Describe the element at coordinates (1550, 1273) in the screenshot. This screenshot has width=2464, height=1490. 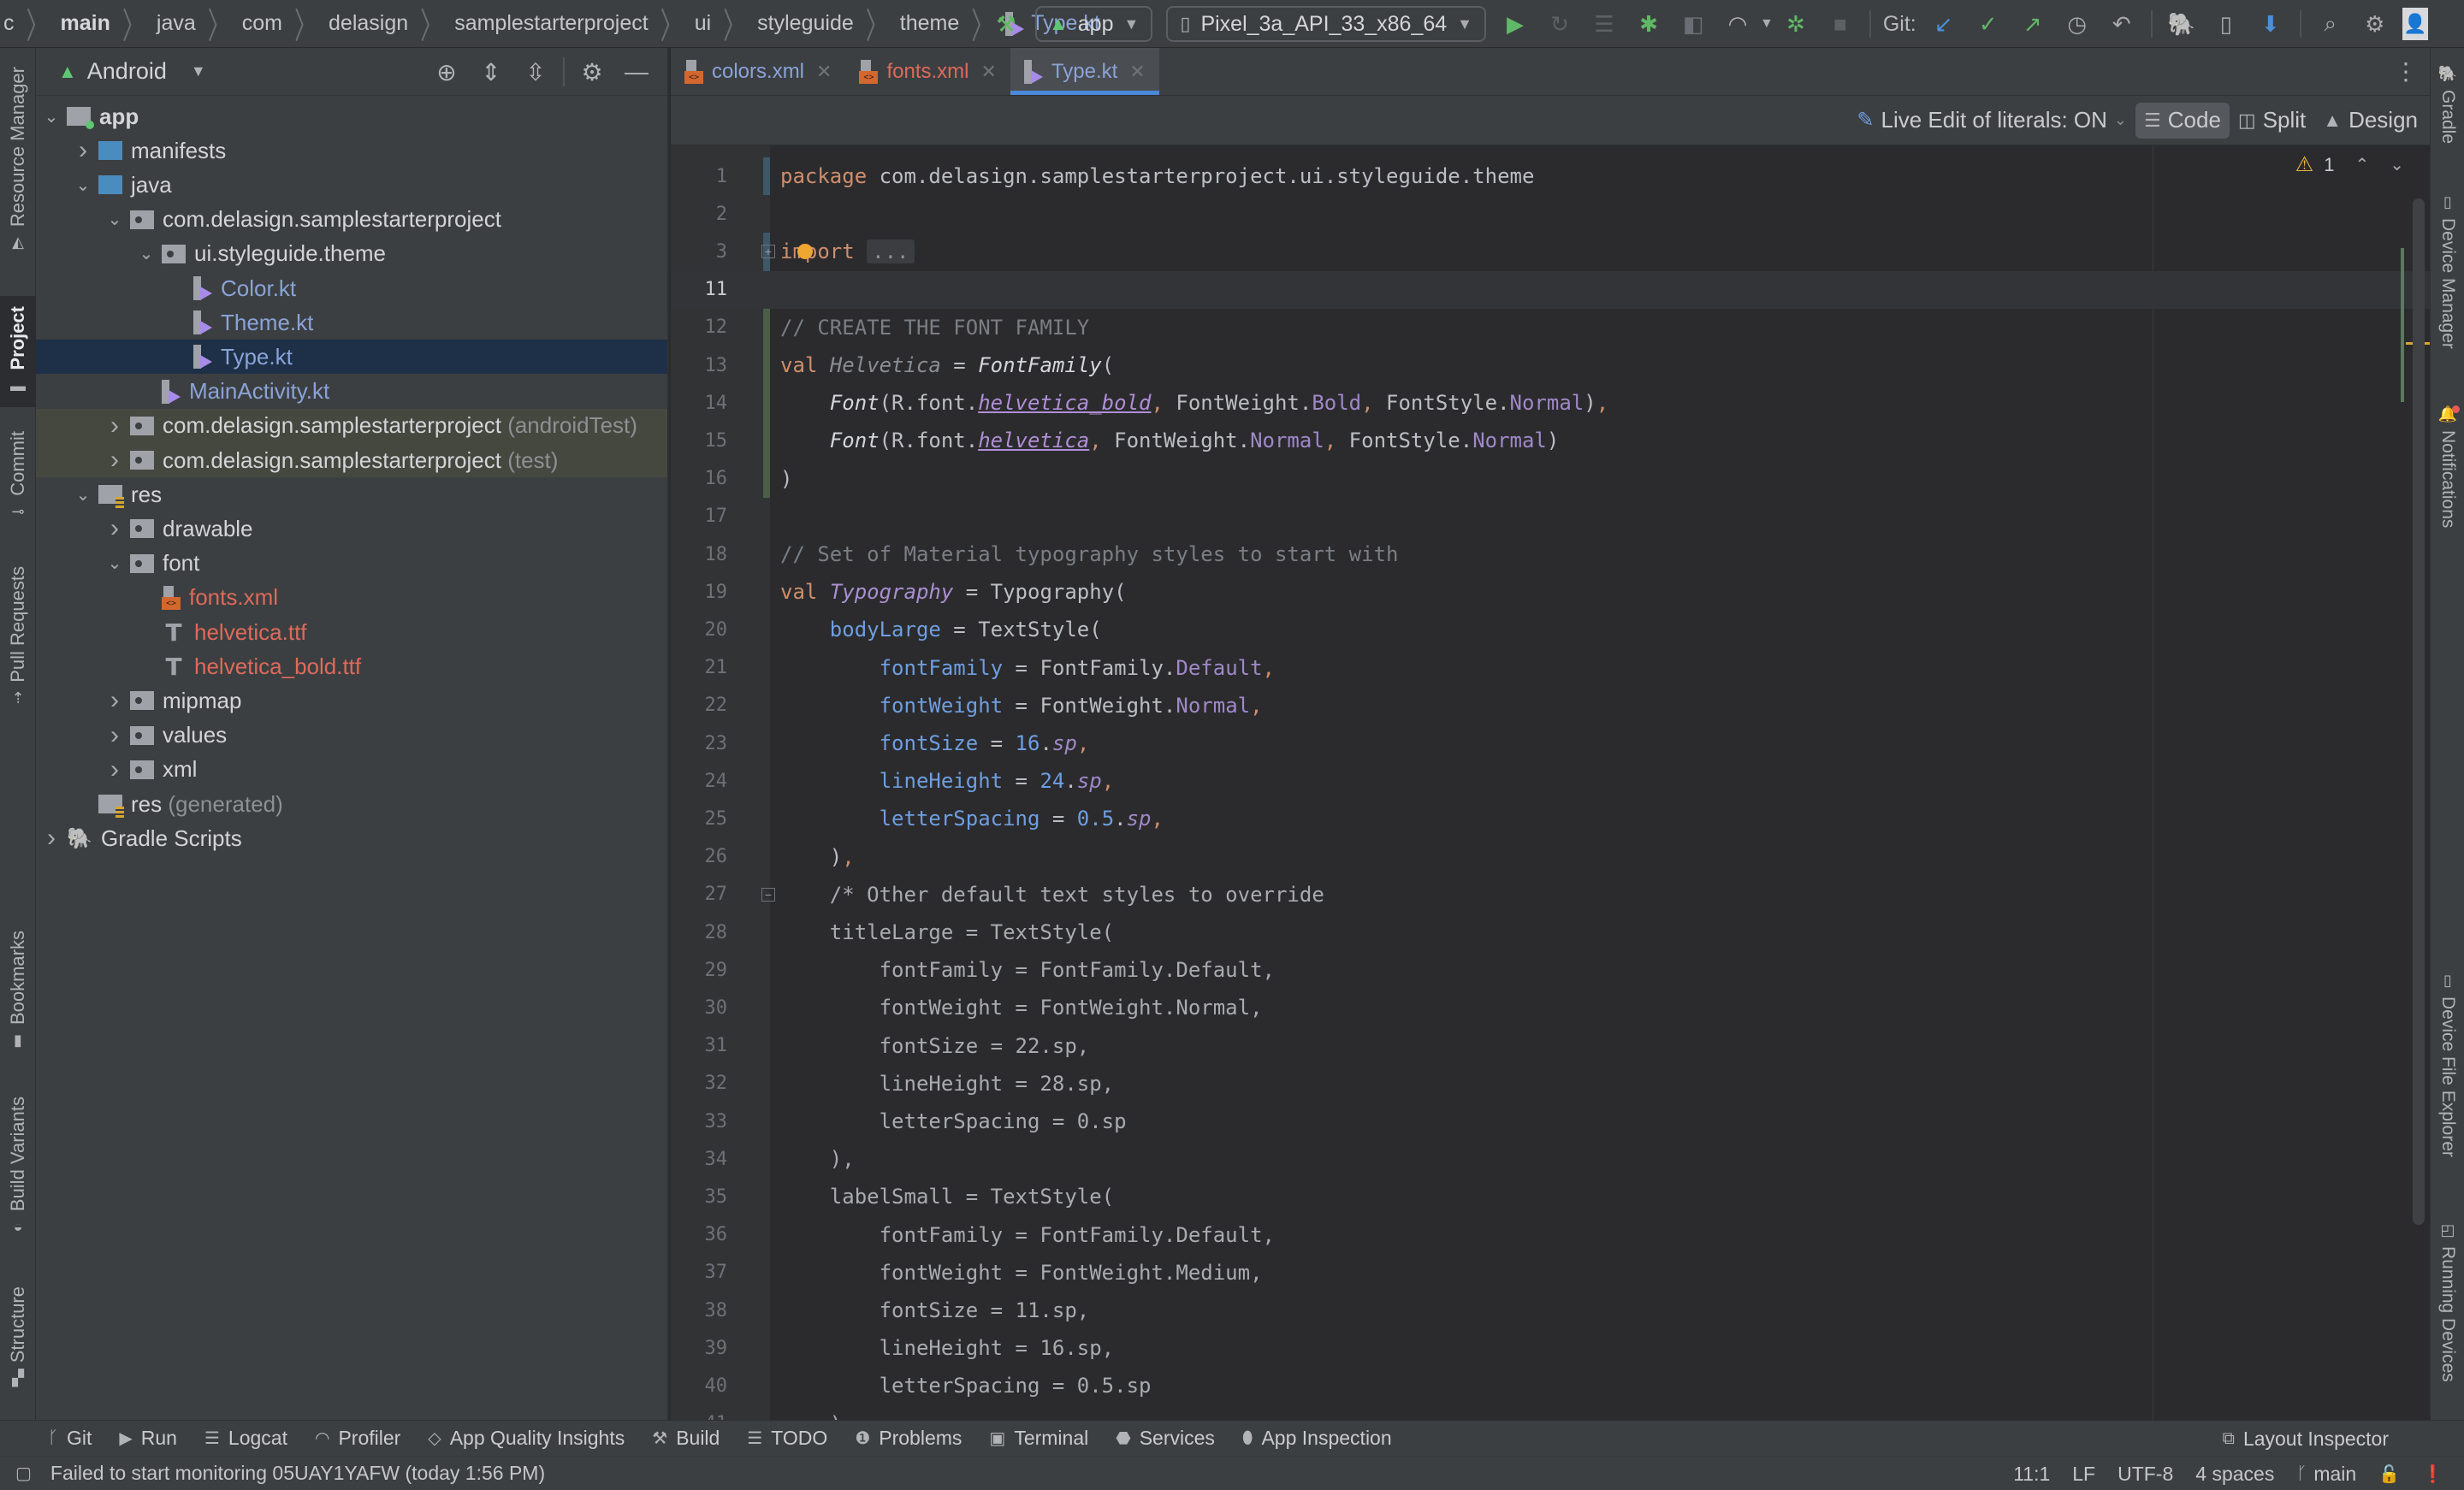
I see `code-line: 37 fontWeight = FontWeight.Medium,` at that location.